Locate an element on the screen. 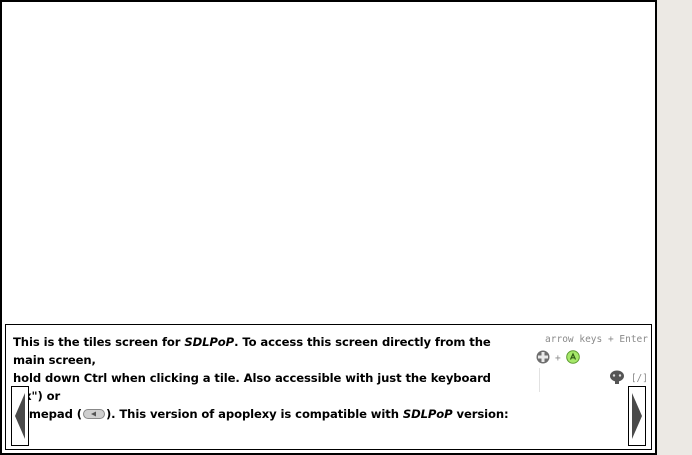  next-button is located at coordinates (637, 416).